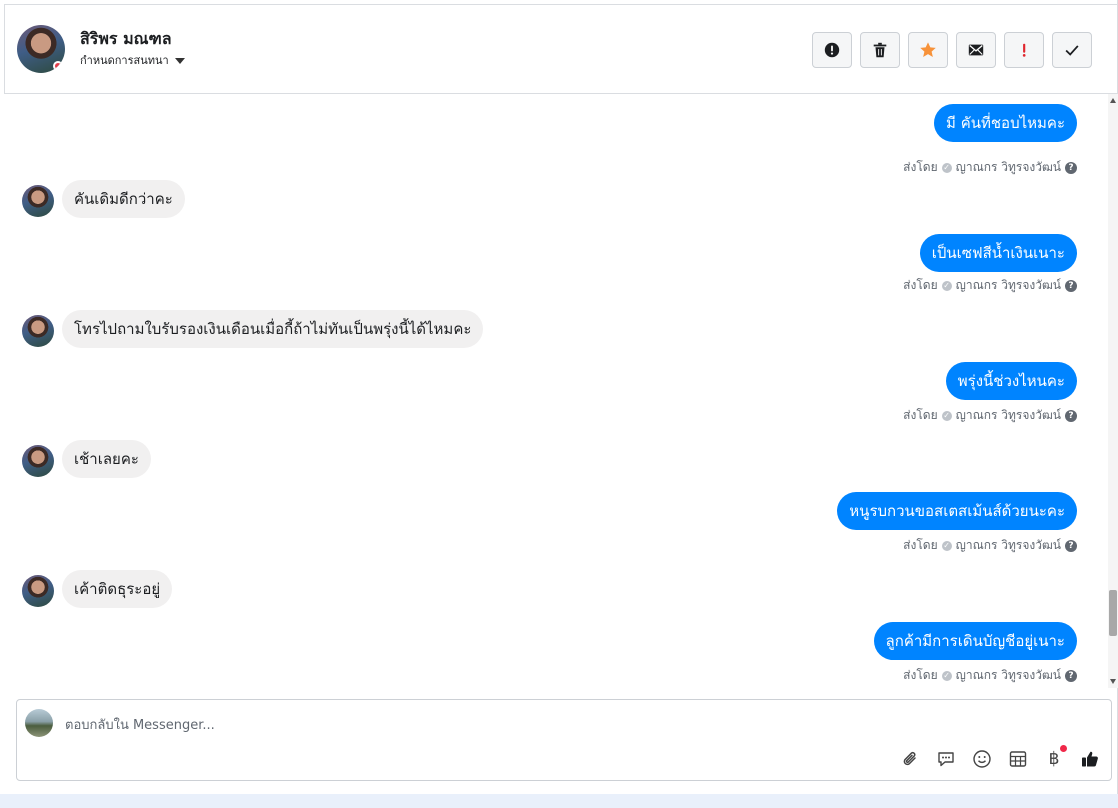 The width and height of the screenshot is (1118, 808). Describe the element at coordinates (1063, 748) in the screenshot. I see `notification-dot` at that location.